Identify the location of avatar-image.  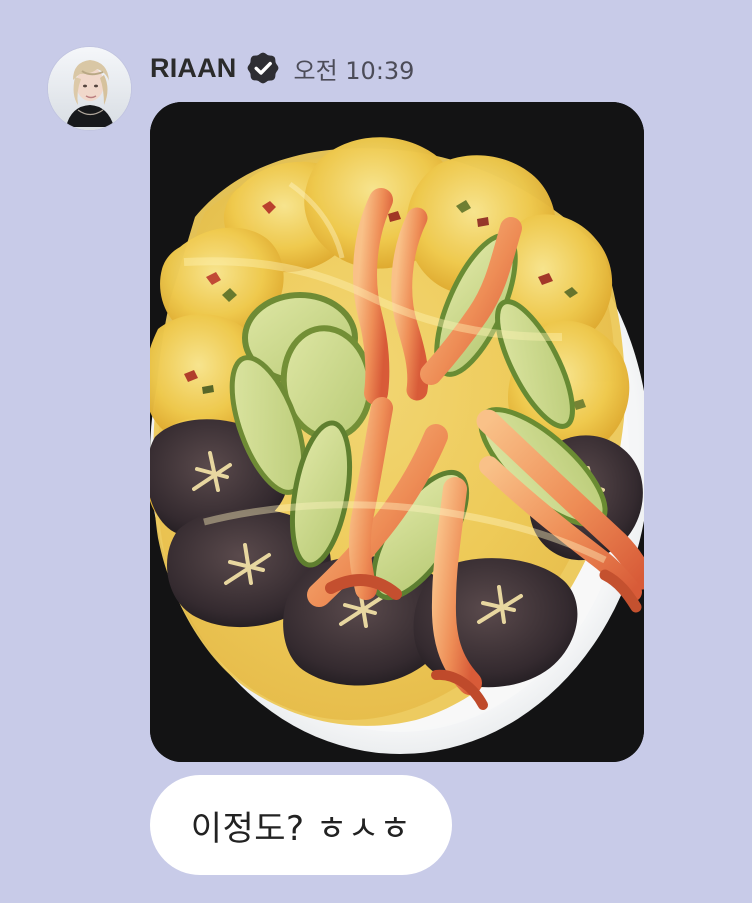
(89, 88).